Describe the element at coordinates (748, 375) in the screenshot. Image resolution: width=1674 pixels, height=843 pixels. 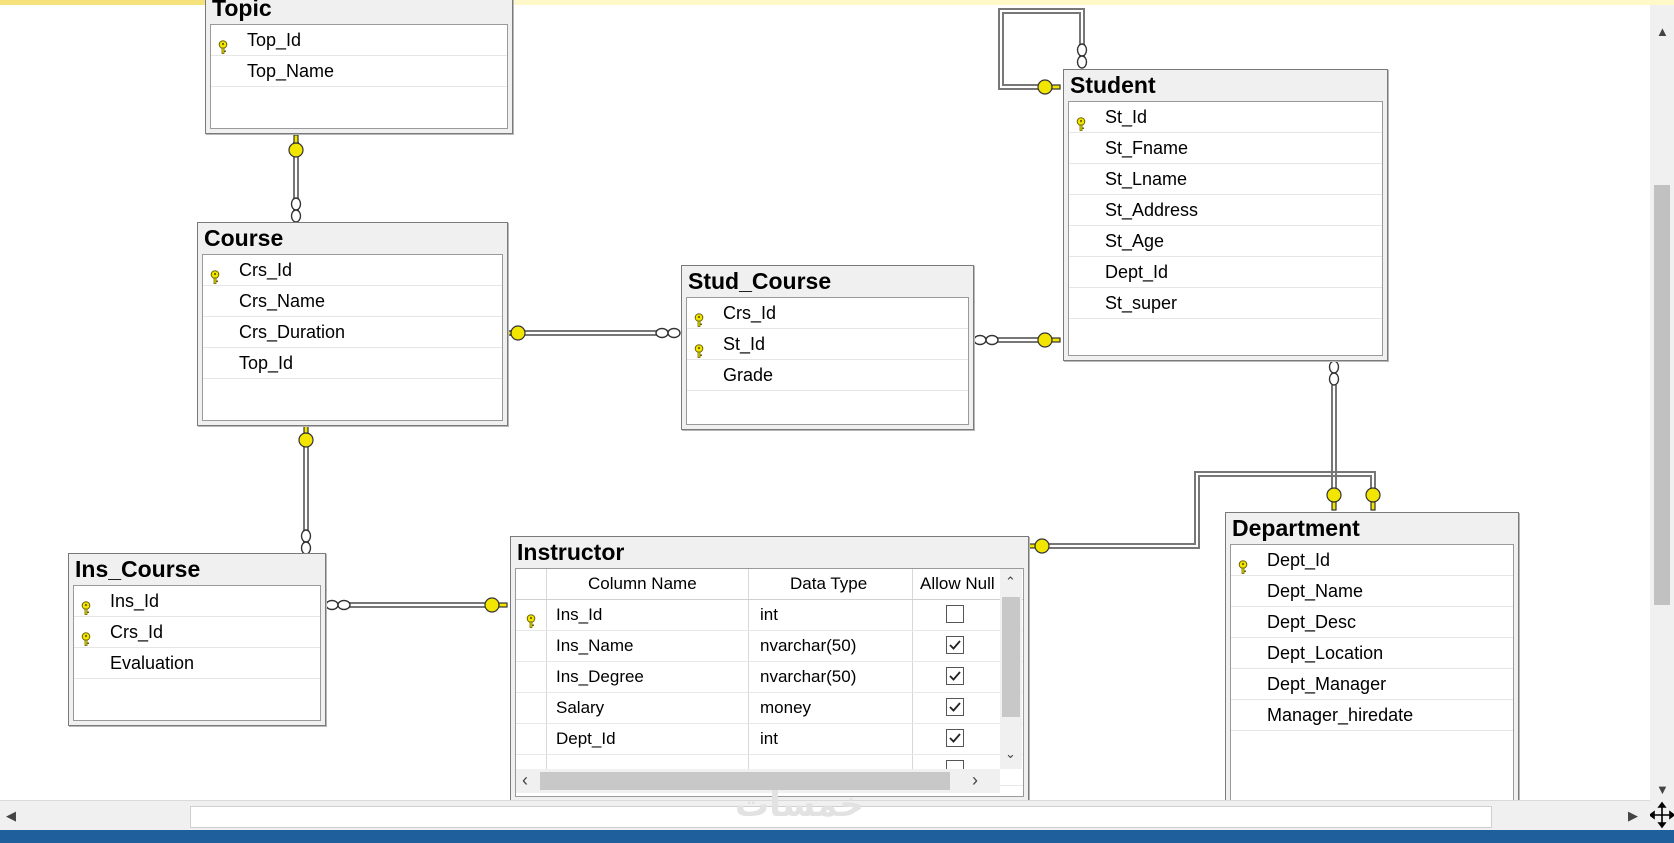
I see `column-name: Grade` at that location.